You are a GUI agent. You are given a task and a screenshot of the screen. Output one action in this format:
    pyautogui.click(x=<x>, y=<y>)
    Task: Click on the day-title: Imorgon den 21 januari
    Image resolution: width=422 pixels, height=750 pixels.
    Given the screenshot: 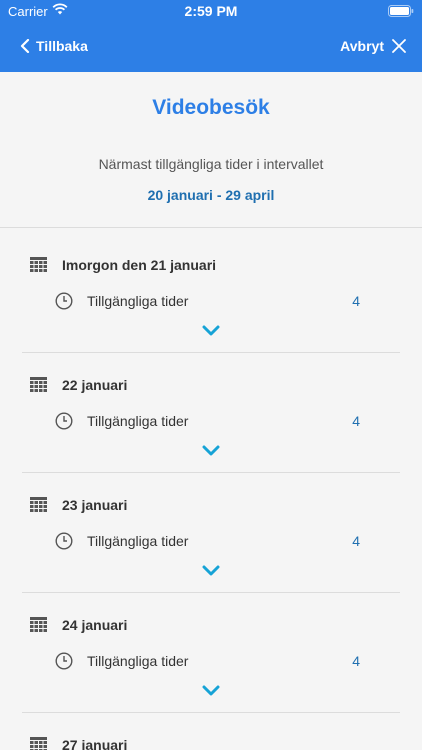 What is the action you would take?
    pyautogui.click(x=139, y=265)
    